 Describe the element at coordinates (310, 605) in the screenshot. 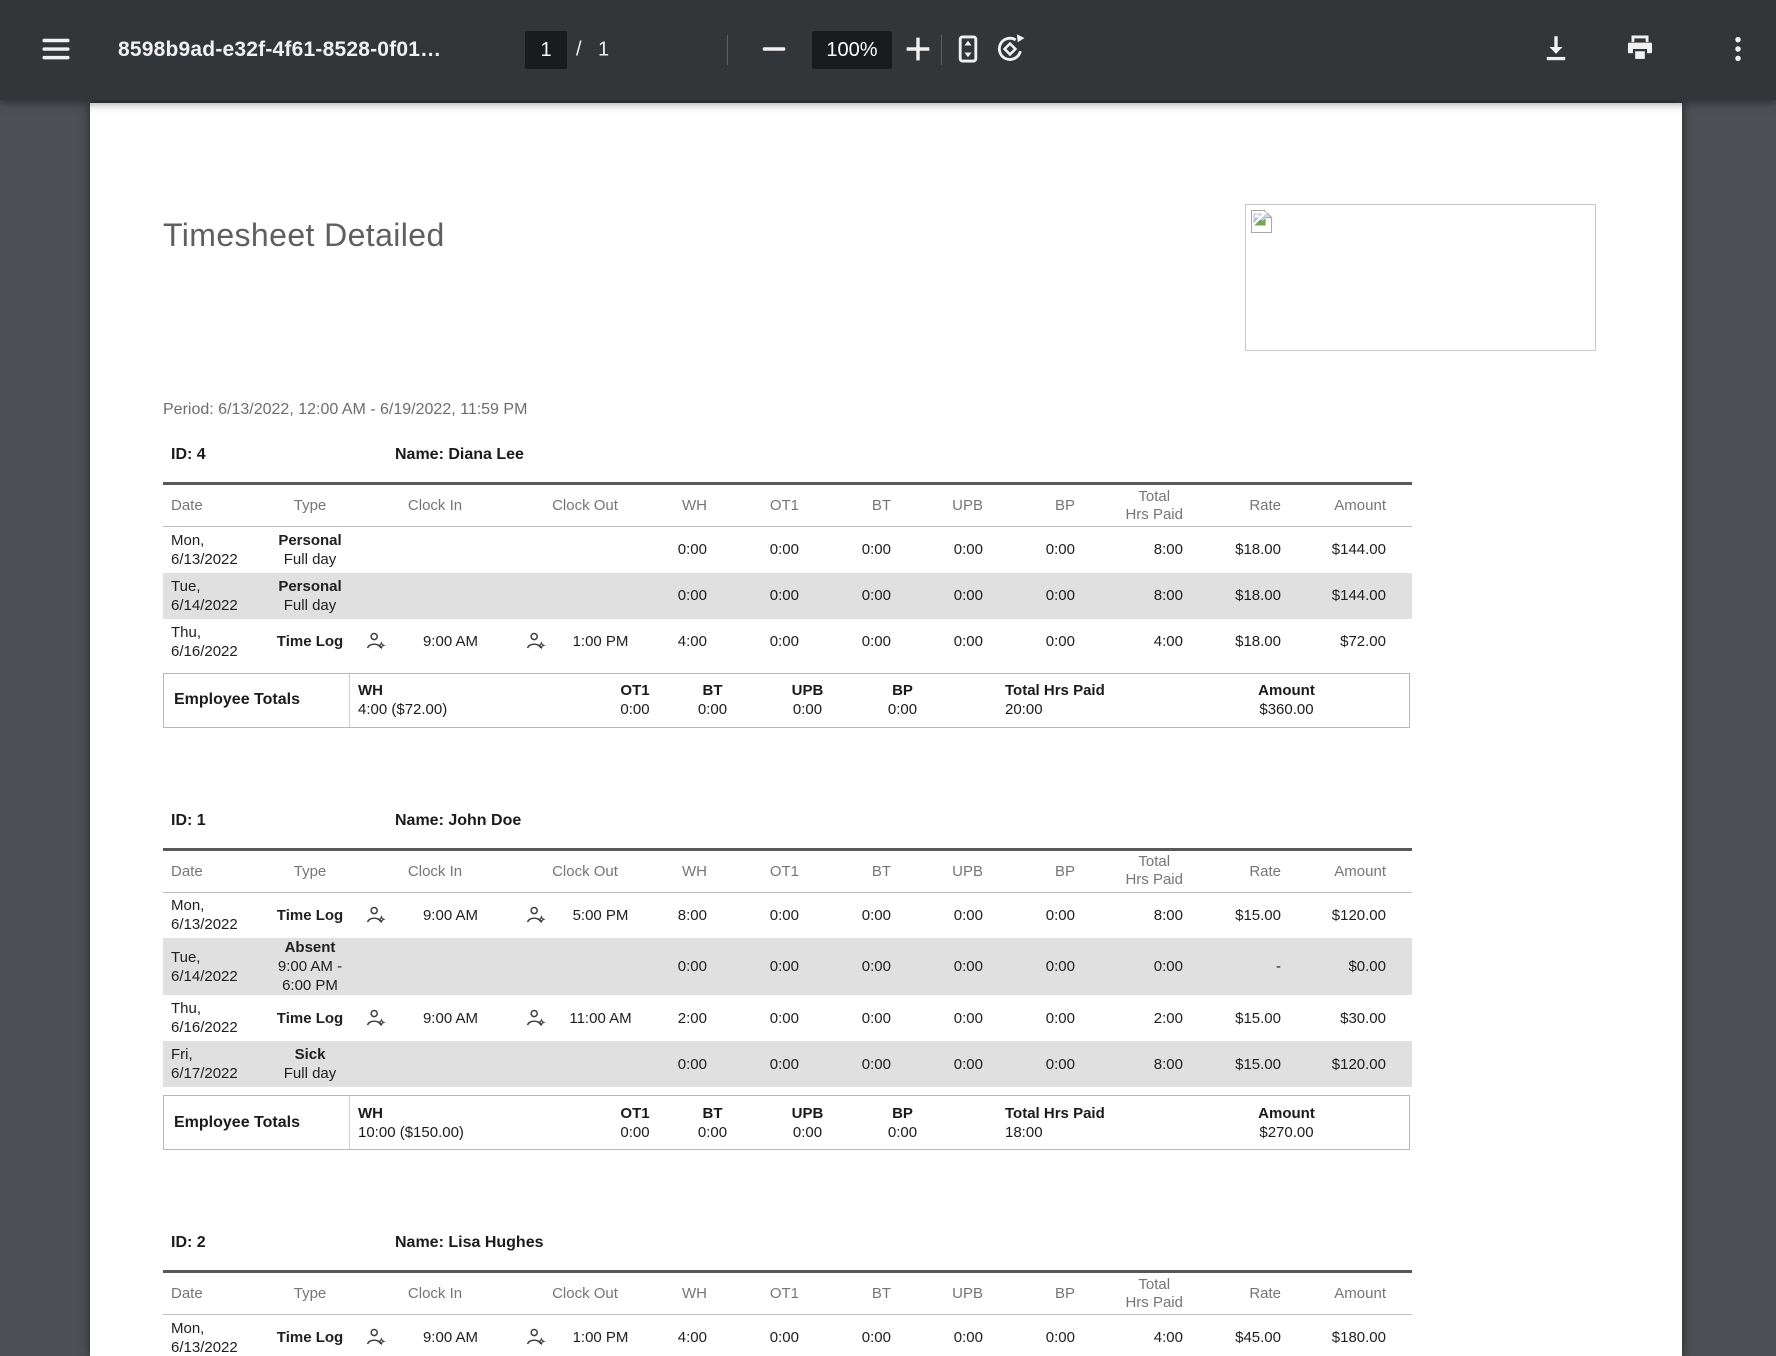

I see `type-sublabel: Full day` at that location.